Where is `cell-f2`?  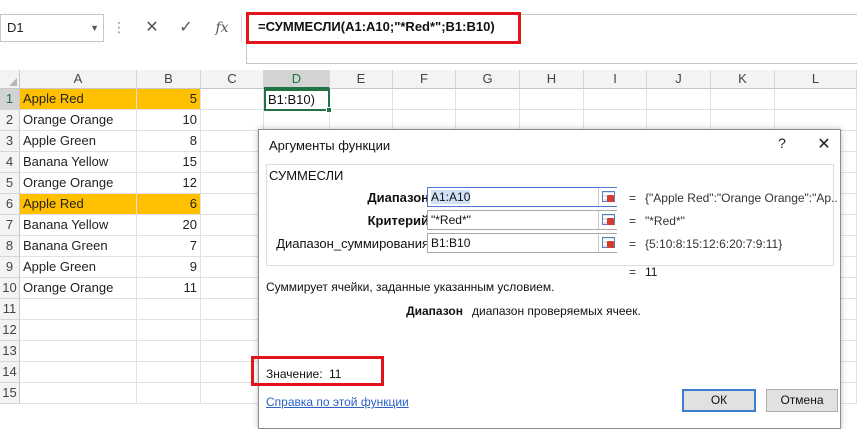
cell-f2 is located at coordinates (424, 120).